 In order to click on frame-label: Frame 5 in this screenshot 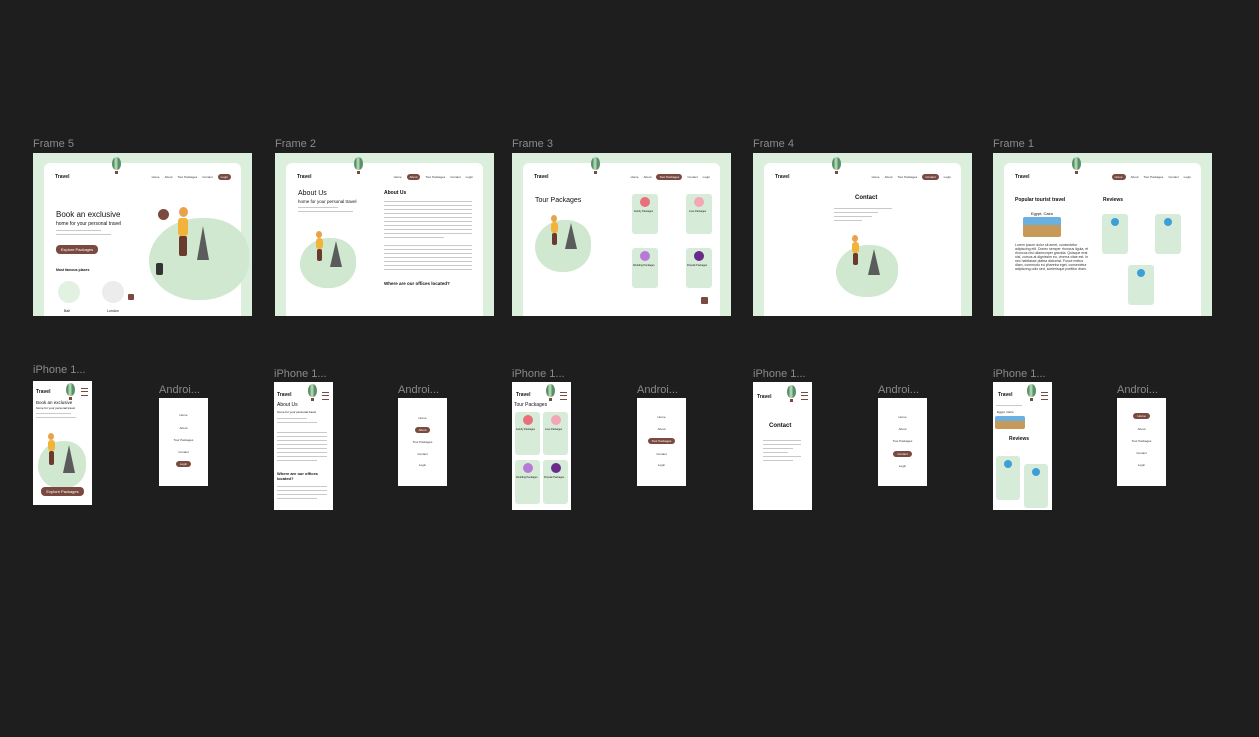, I will do `click(53, 144)`.